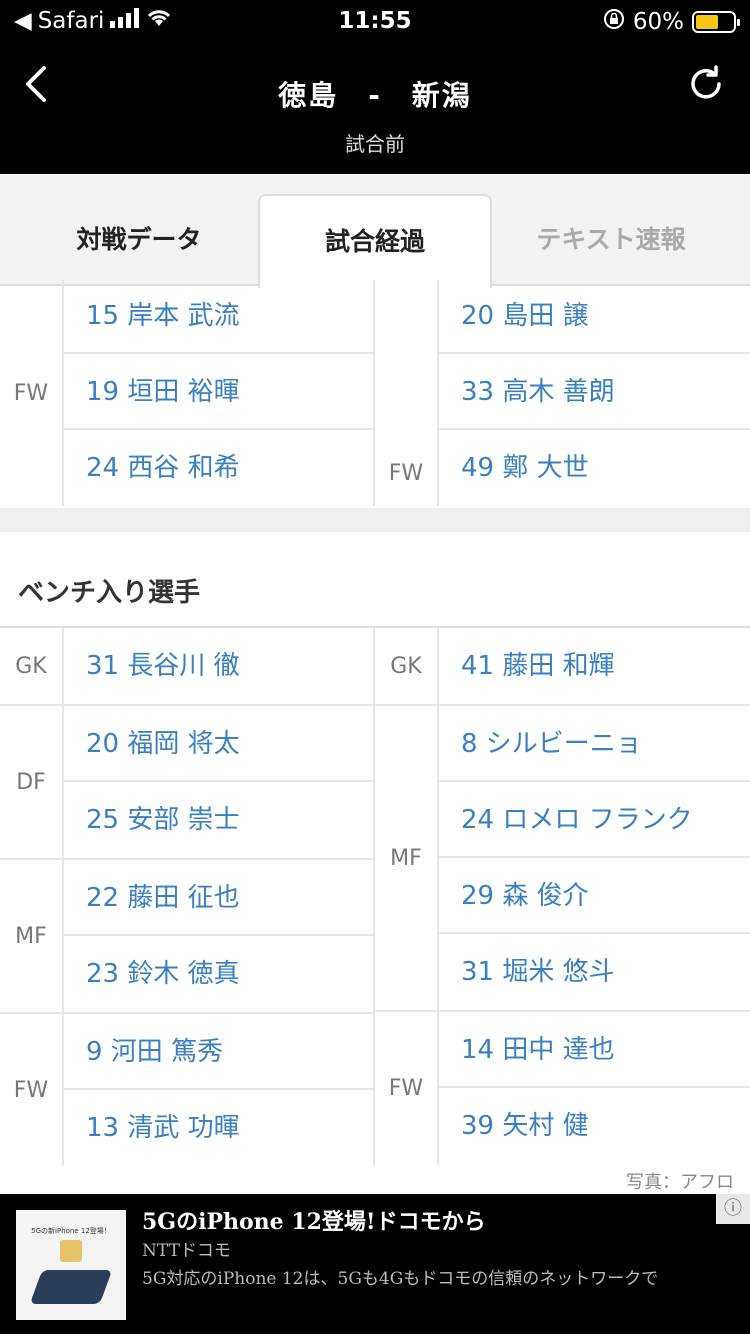  What do you see at coordinates (218, 1128) in the screenshot?
I see `player-link: 13 清武 功暉` at bounding box center [218, 1128].